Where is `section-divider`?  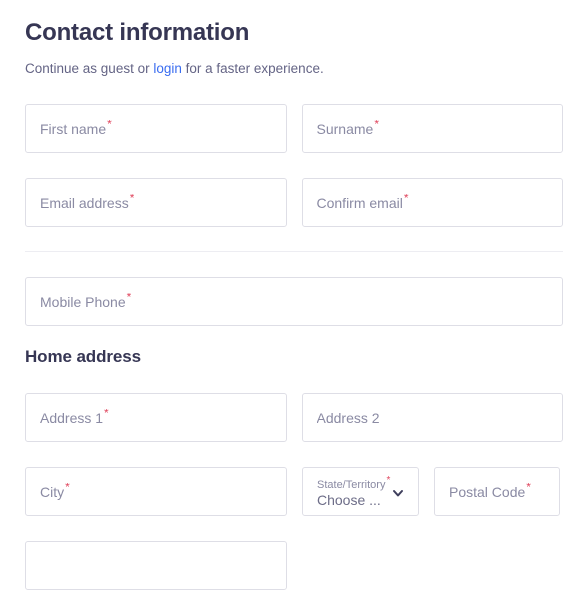
section-divider is located at coordinates (294, 251).